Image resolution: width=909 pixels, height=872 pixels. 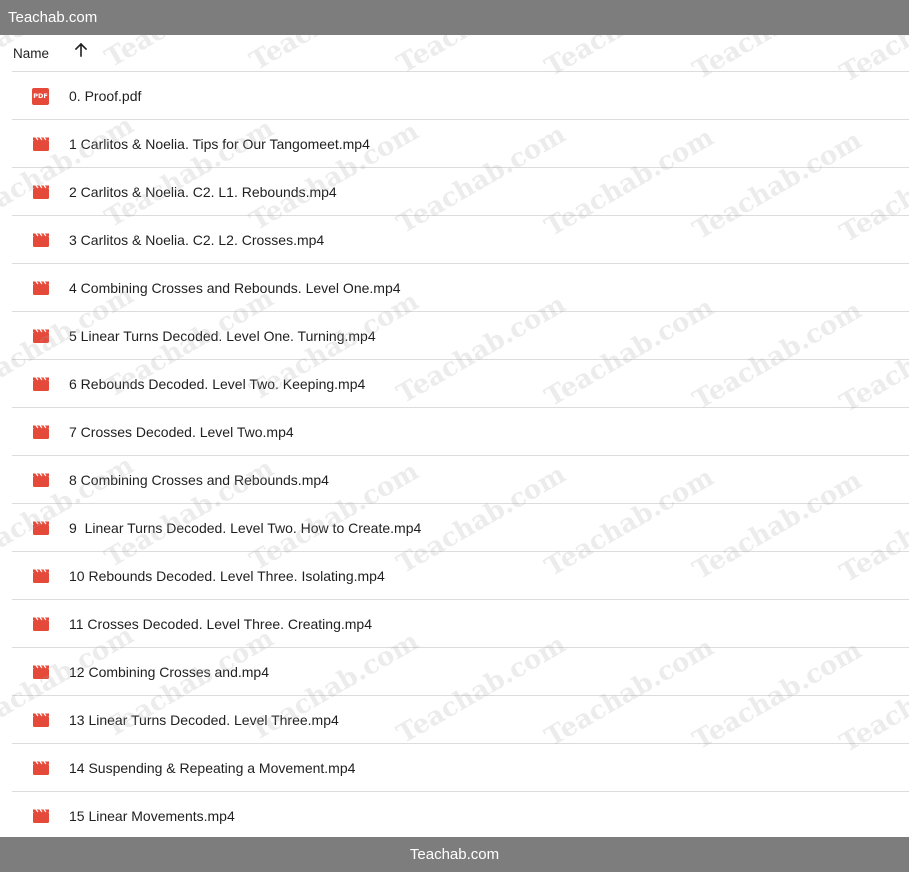 What do you see at coordinates (181, 432) in the screenshot?
I see `file-name: 7 Crosses Decoded. Level Two.mp4` at bounding box center [181, 432].